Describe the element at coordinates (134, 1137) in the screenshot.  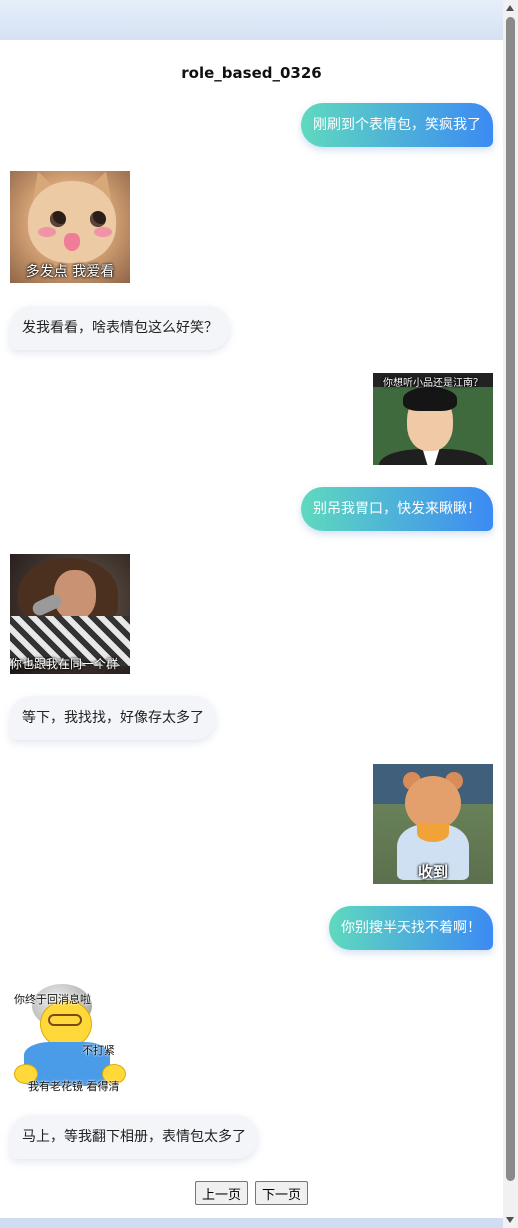
I see `message-bubble-incoming: 马上，等我翻下相册，表情包太多了` at that location.